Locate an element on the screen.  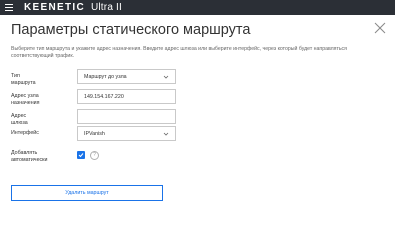
route-type-label: Тип маршрута is located at coordinates (23, 79).